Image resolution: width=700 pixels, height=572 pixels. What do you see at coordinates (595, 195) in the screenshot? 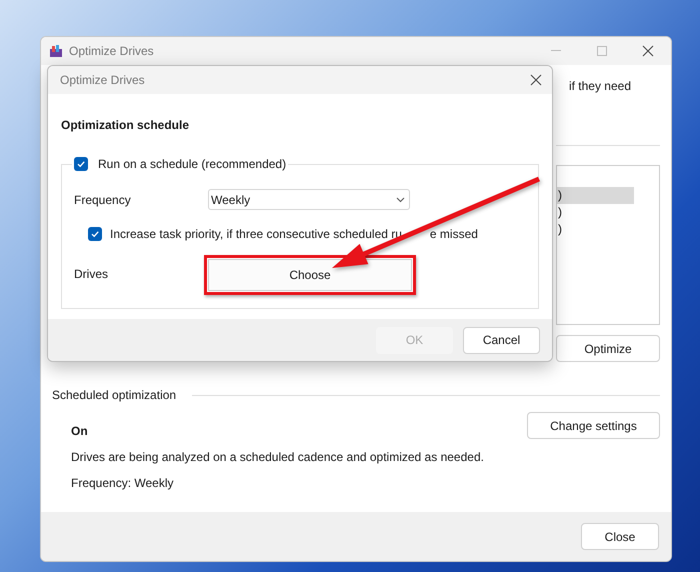
I see `list-row: )` at bounding box center [595, 195].